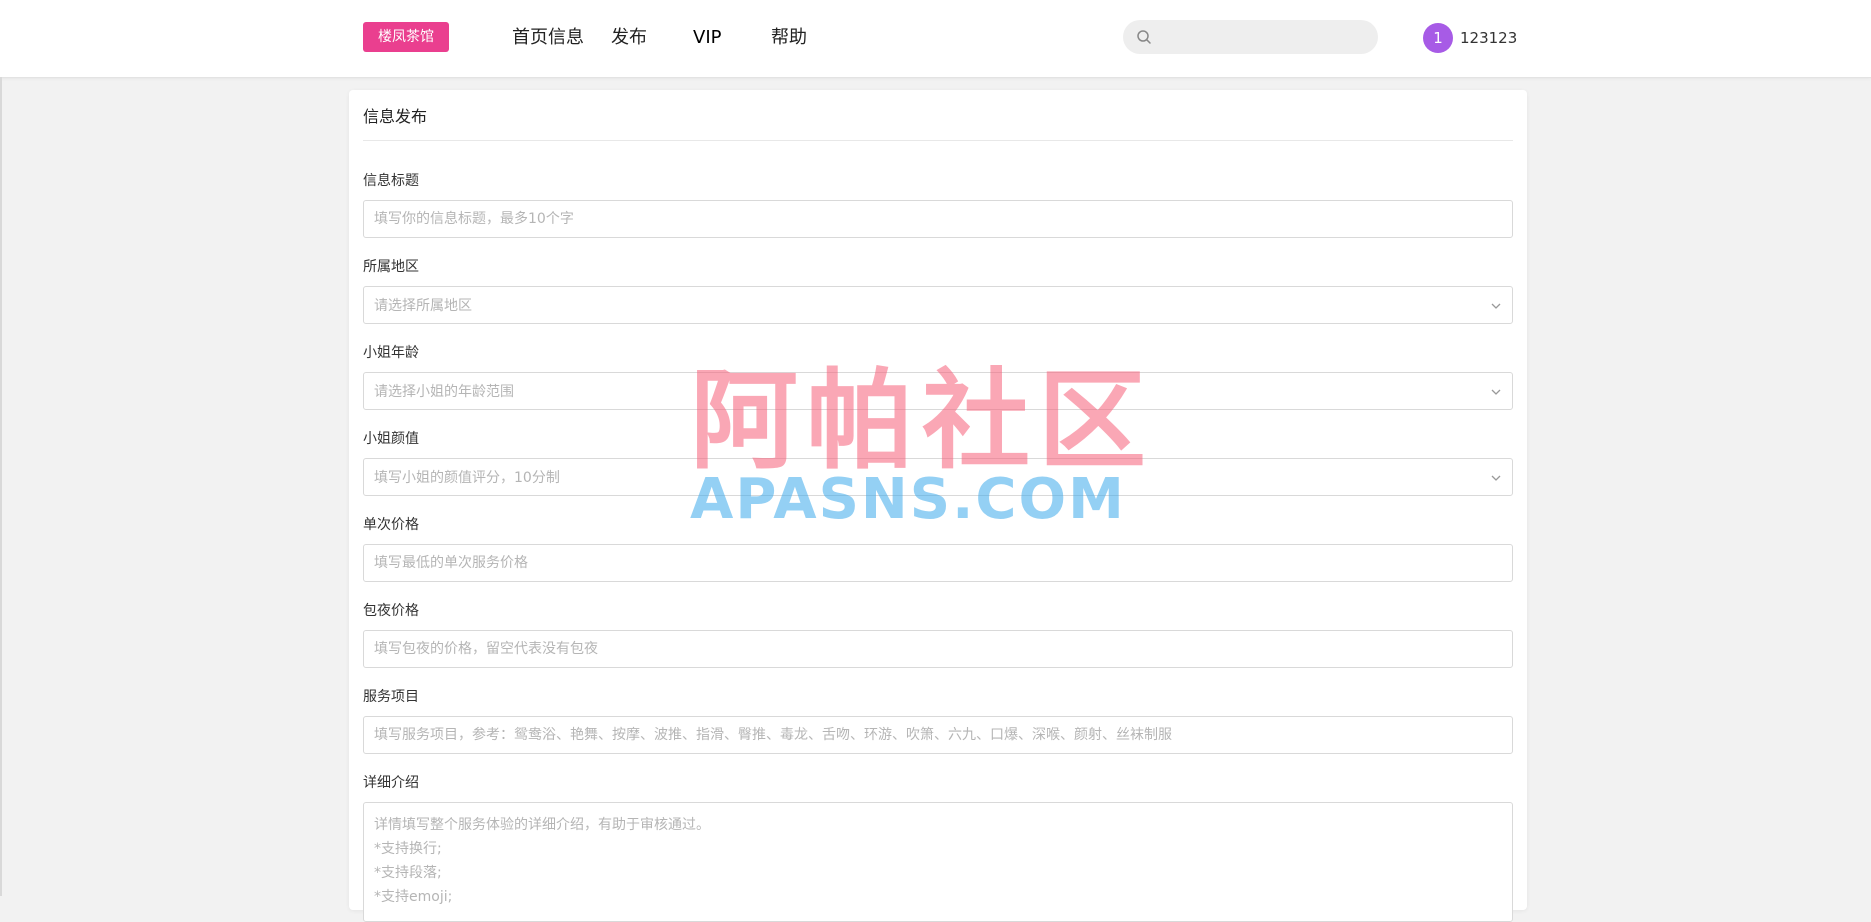 Image resolution: width=1871 pixels, height=922 pixels. Describe the element at coordinates (391, 267) in the screenshot. I see `region-label: 所属地区` at that location.